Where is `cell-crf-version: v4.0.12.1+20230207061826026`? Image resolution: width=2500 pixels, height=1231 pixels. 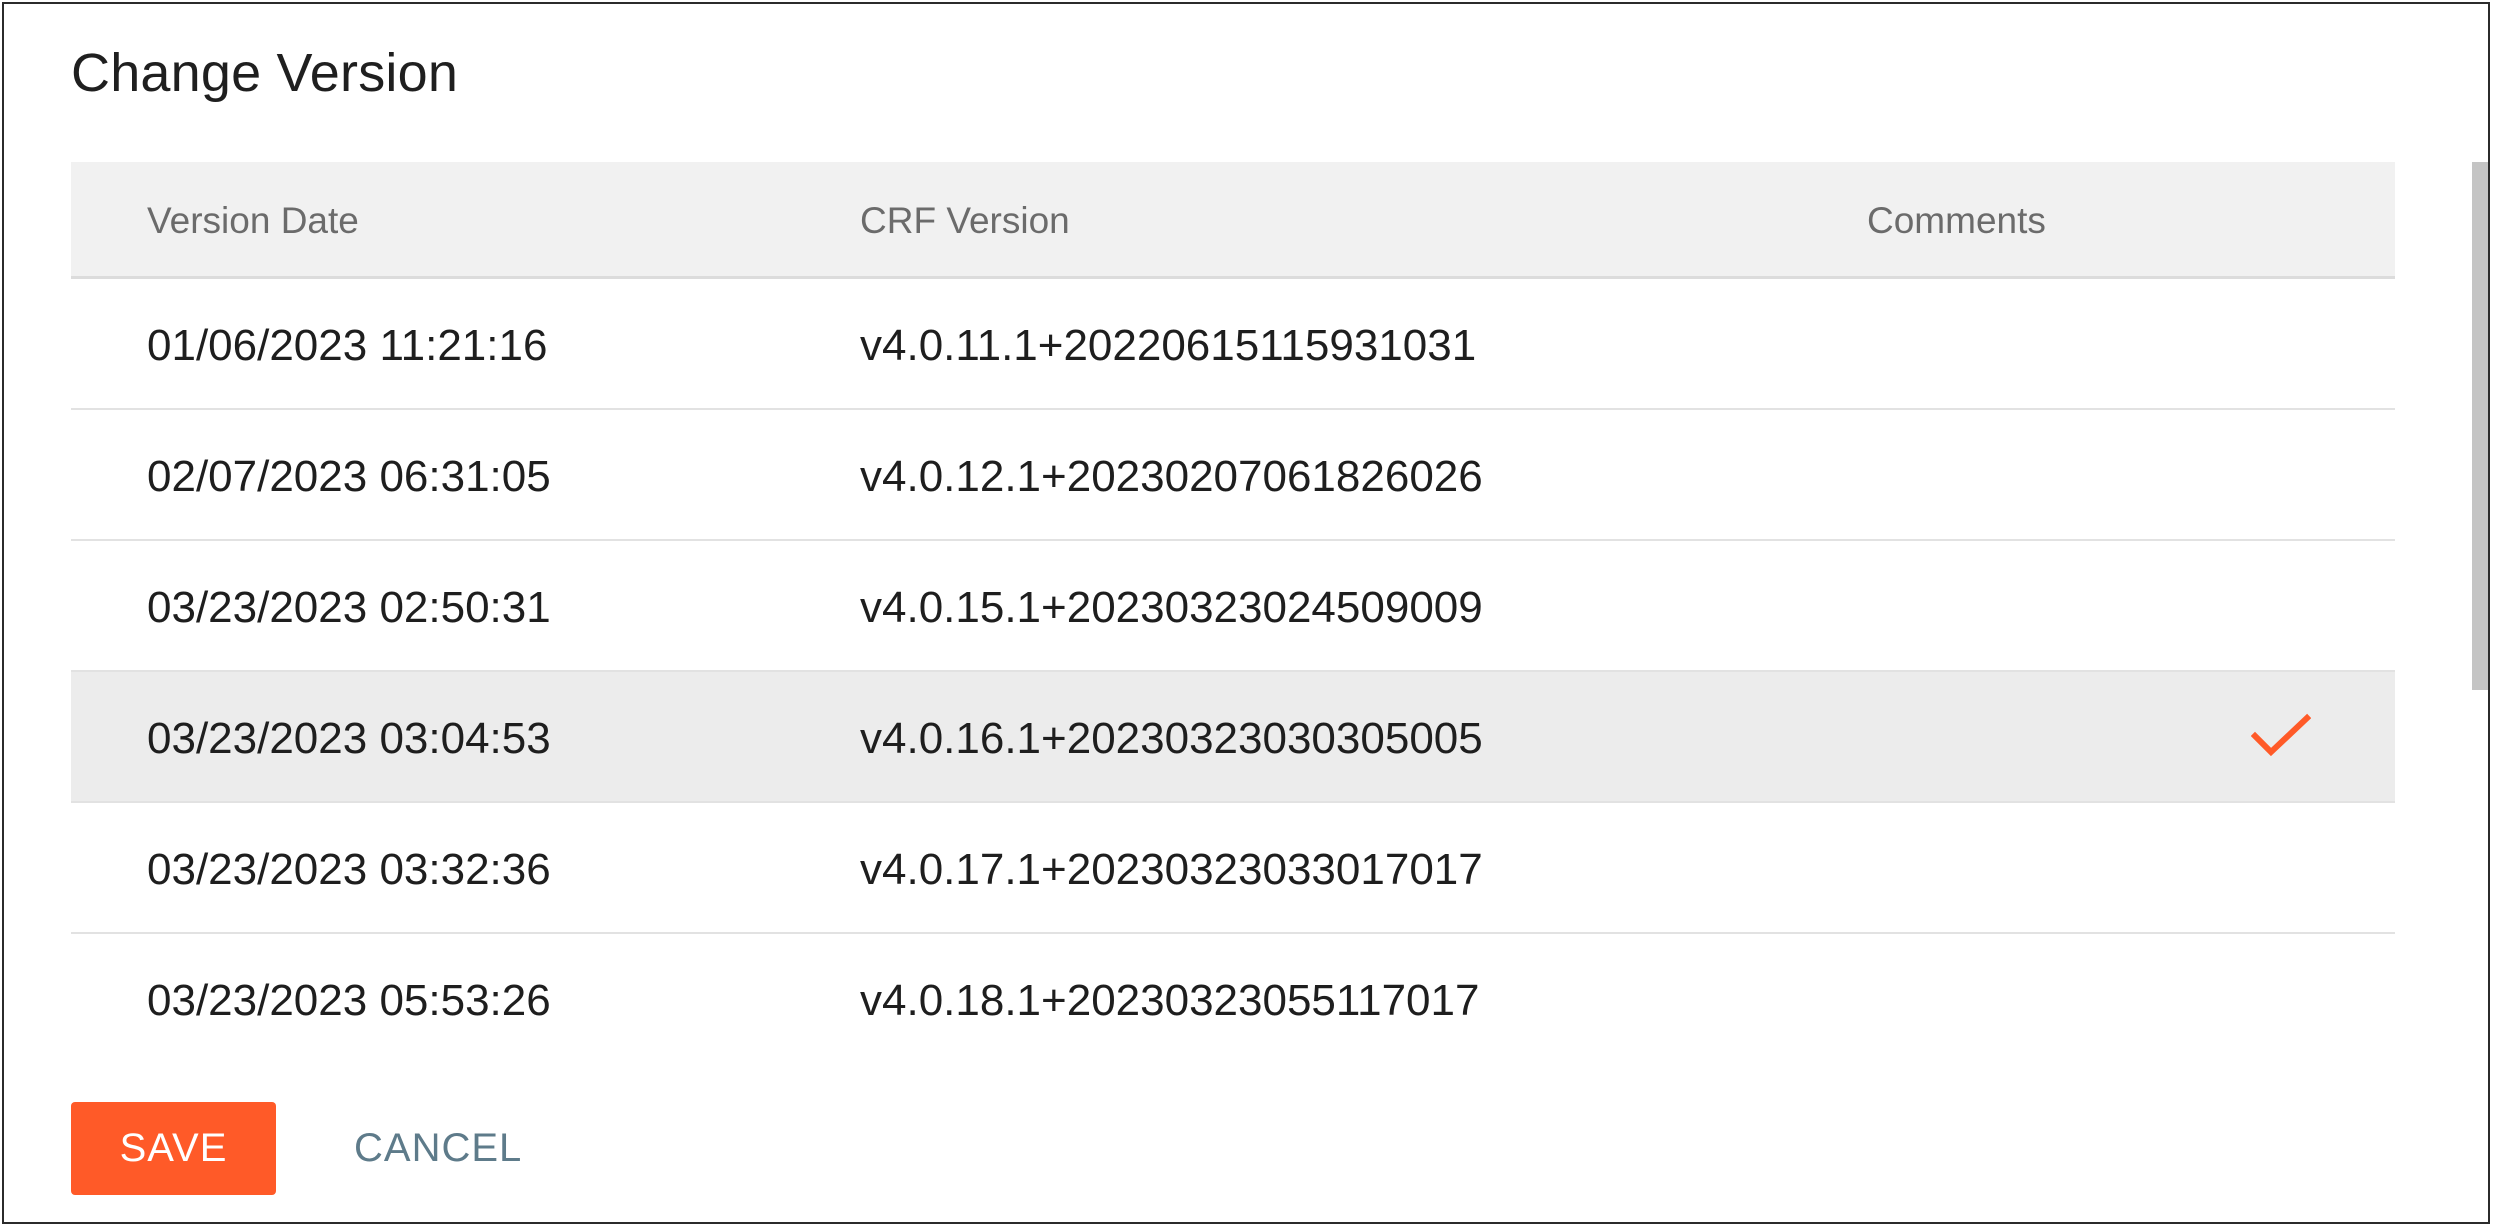 cell-crf-version: v4.0.12.1+20230207061826026 is located at coordinates (1171, 476).